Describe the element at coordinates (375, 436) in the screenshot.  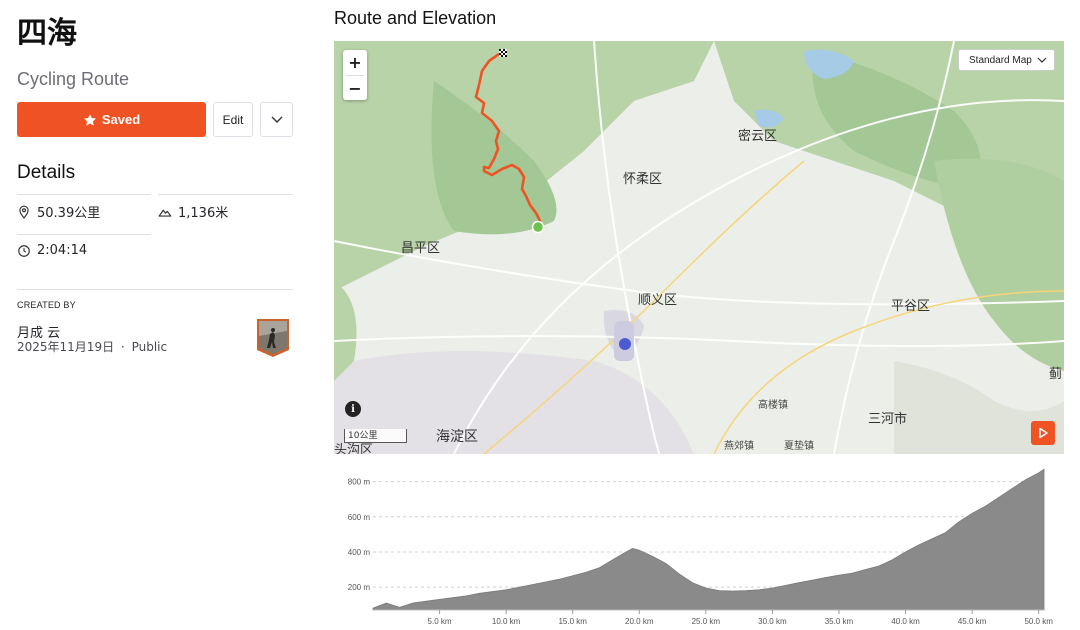
I see `map-scale: 10公里` at that location.